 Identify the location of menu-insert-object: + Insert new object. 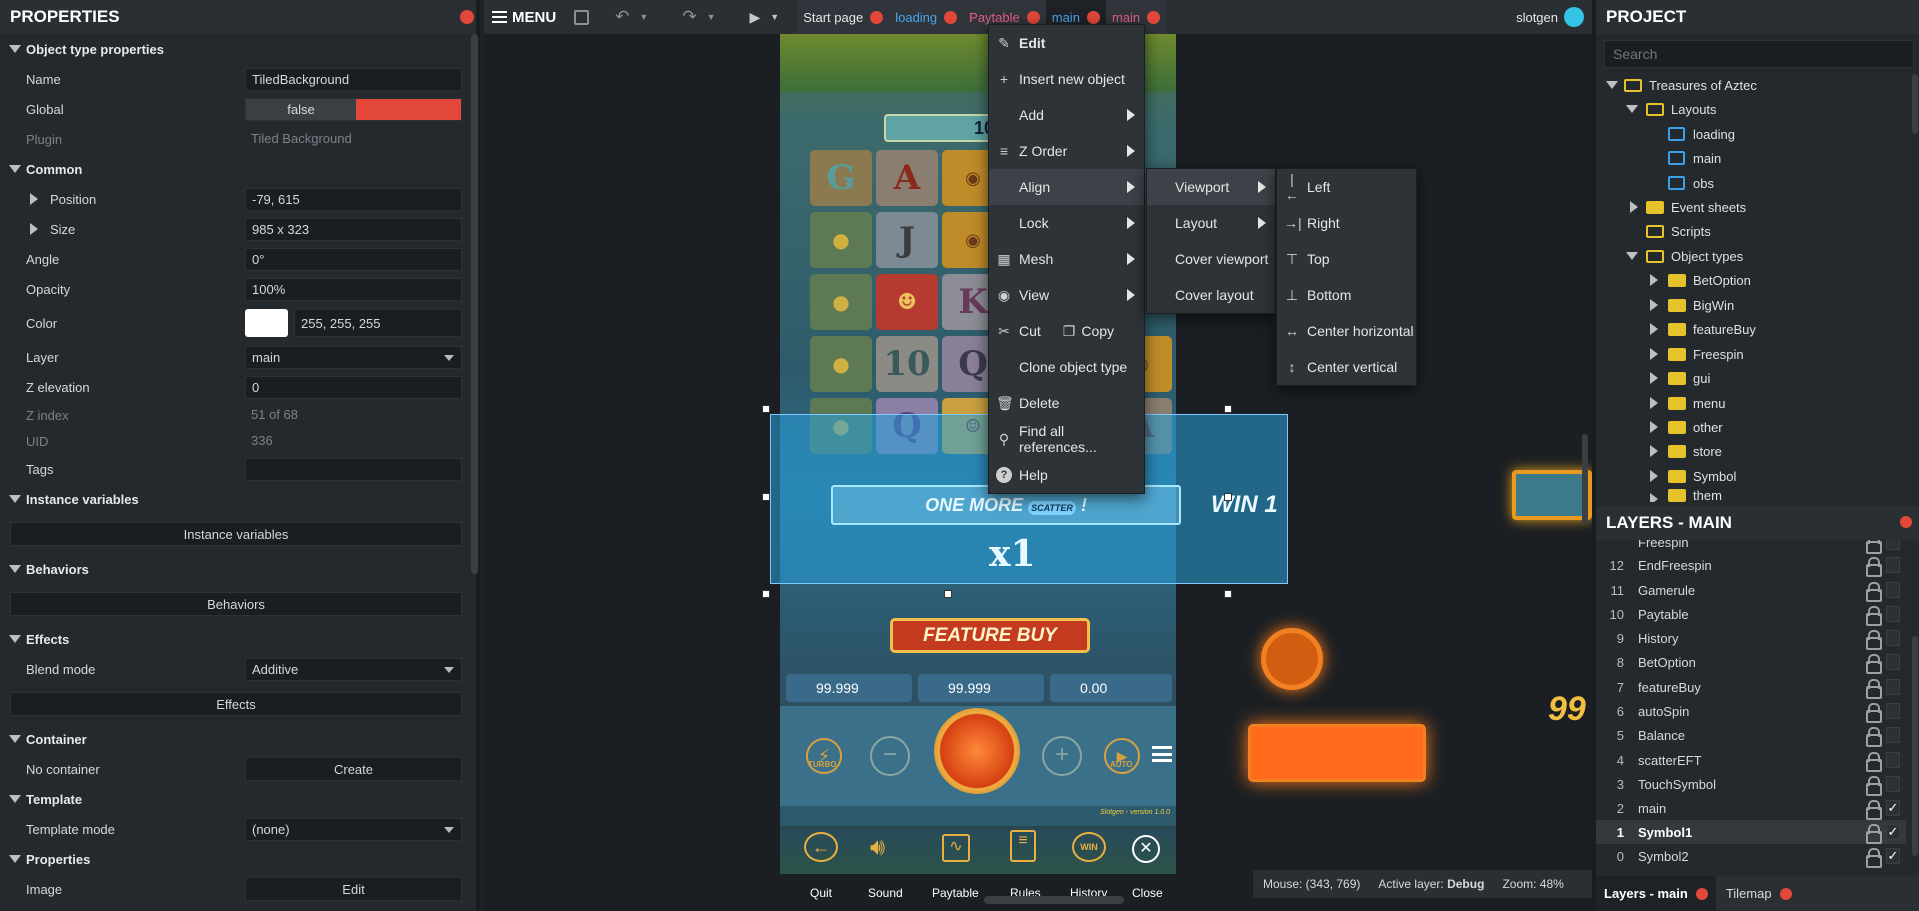
(1066, 79).